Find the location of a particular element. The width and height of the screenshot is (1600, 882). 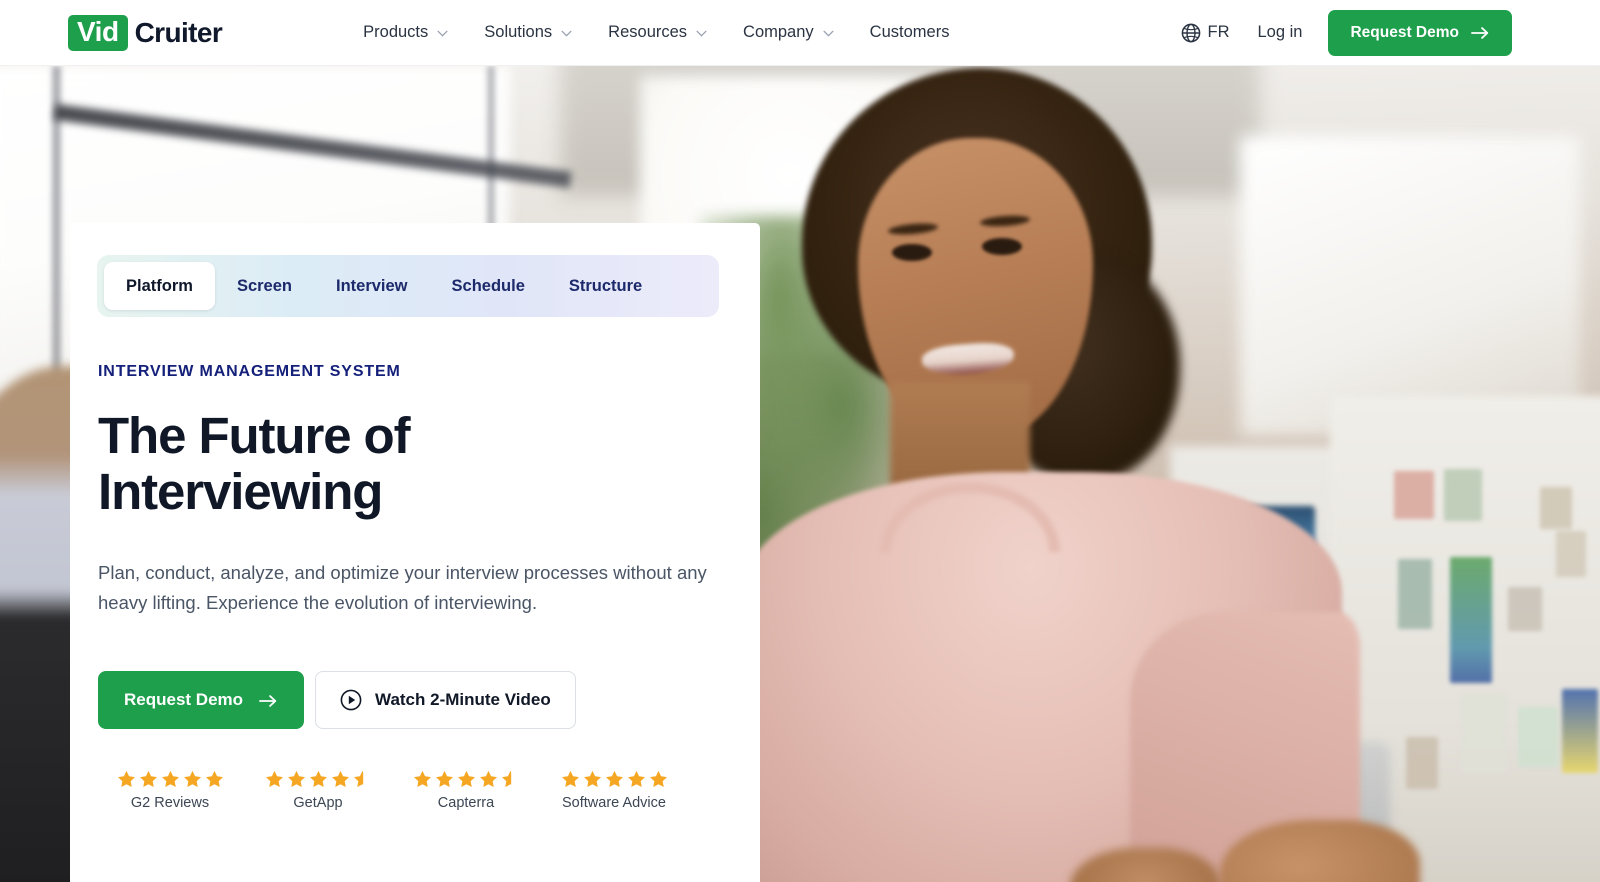

header-actions: FR Log in Request Demo is located at coordinates (1346, 32).